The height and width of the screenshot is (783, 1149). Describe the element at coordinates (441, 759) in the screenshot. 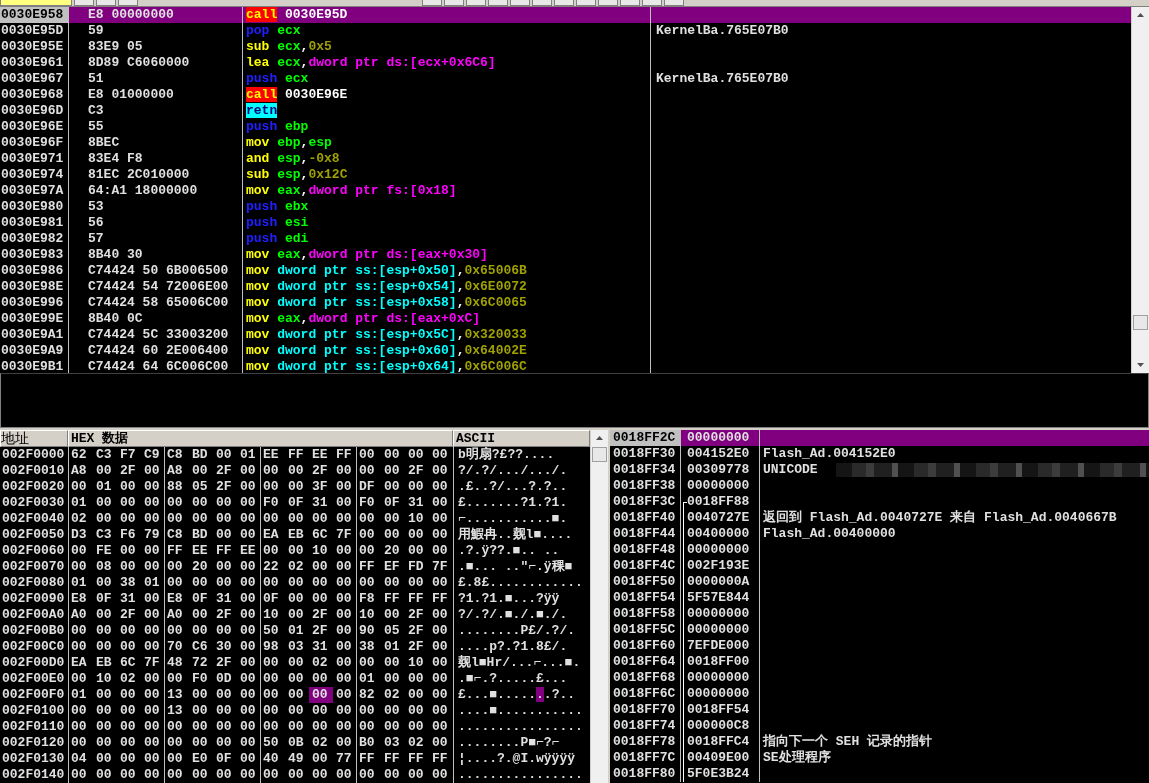

I see `hex-byte: FF` at that location.